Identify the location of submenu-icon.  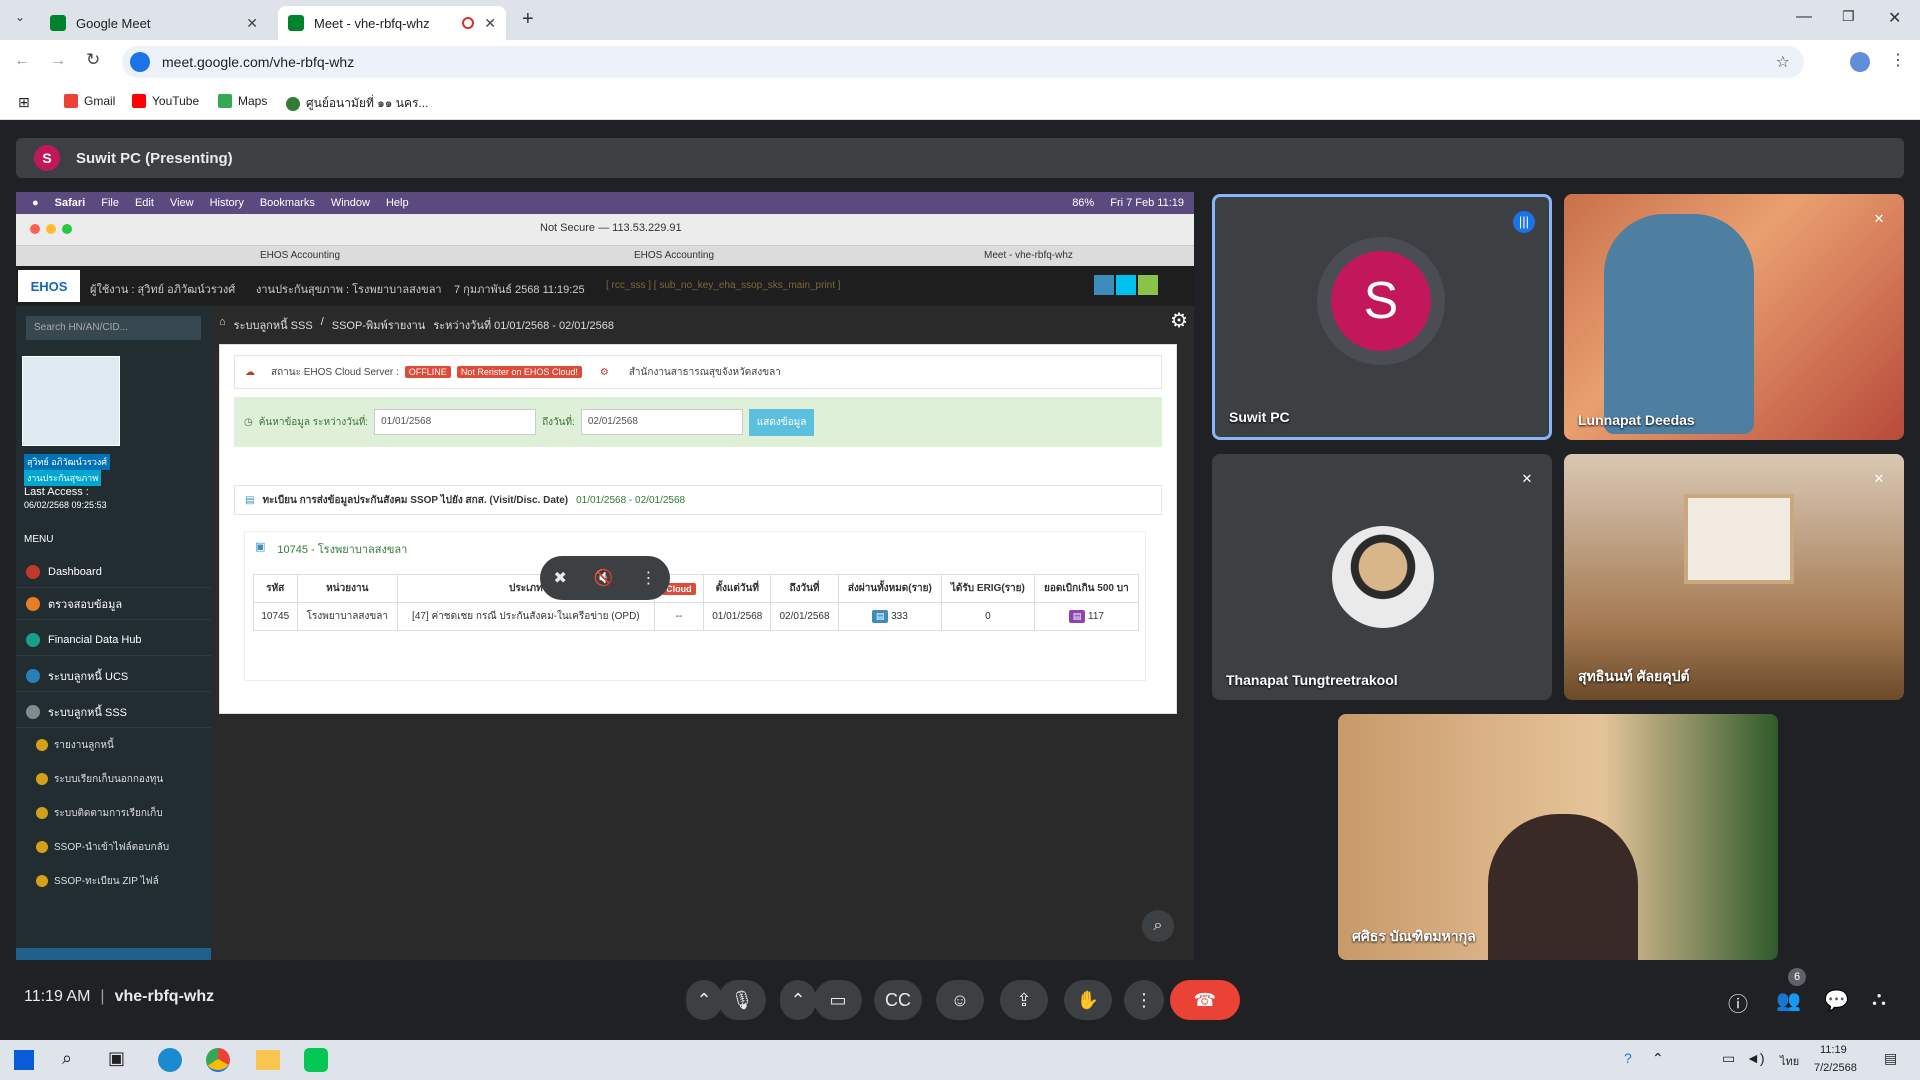
(42, 847).